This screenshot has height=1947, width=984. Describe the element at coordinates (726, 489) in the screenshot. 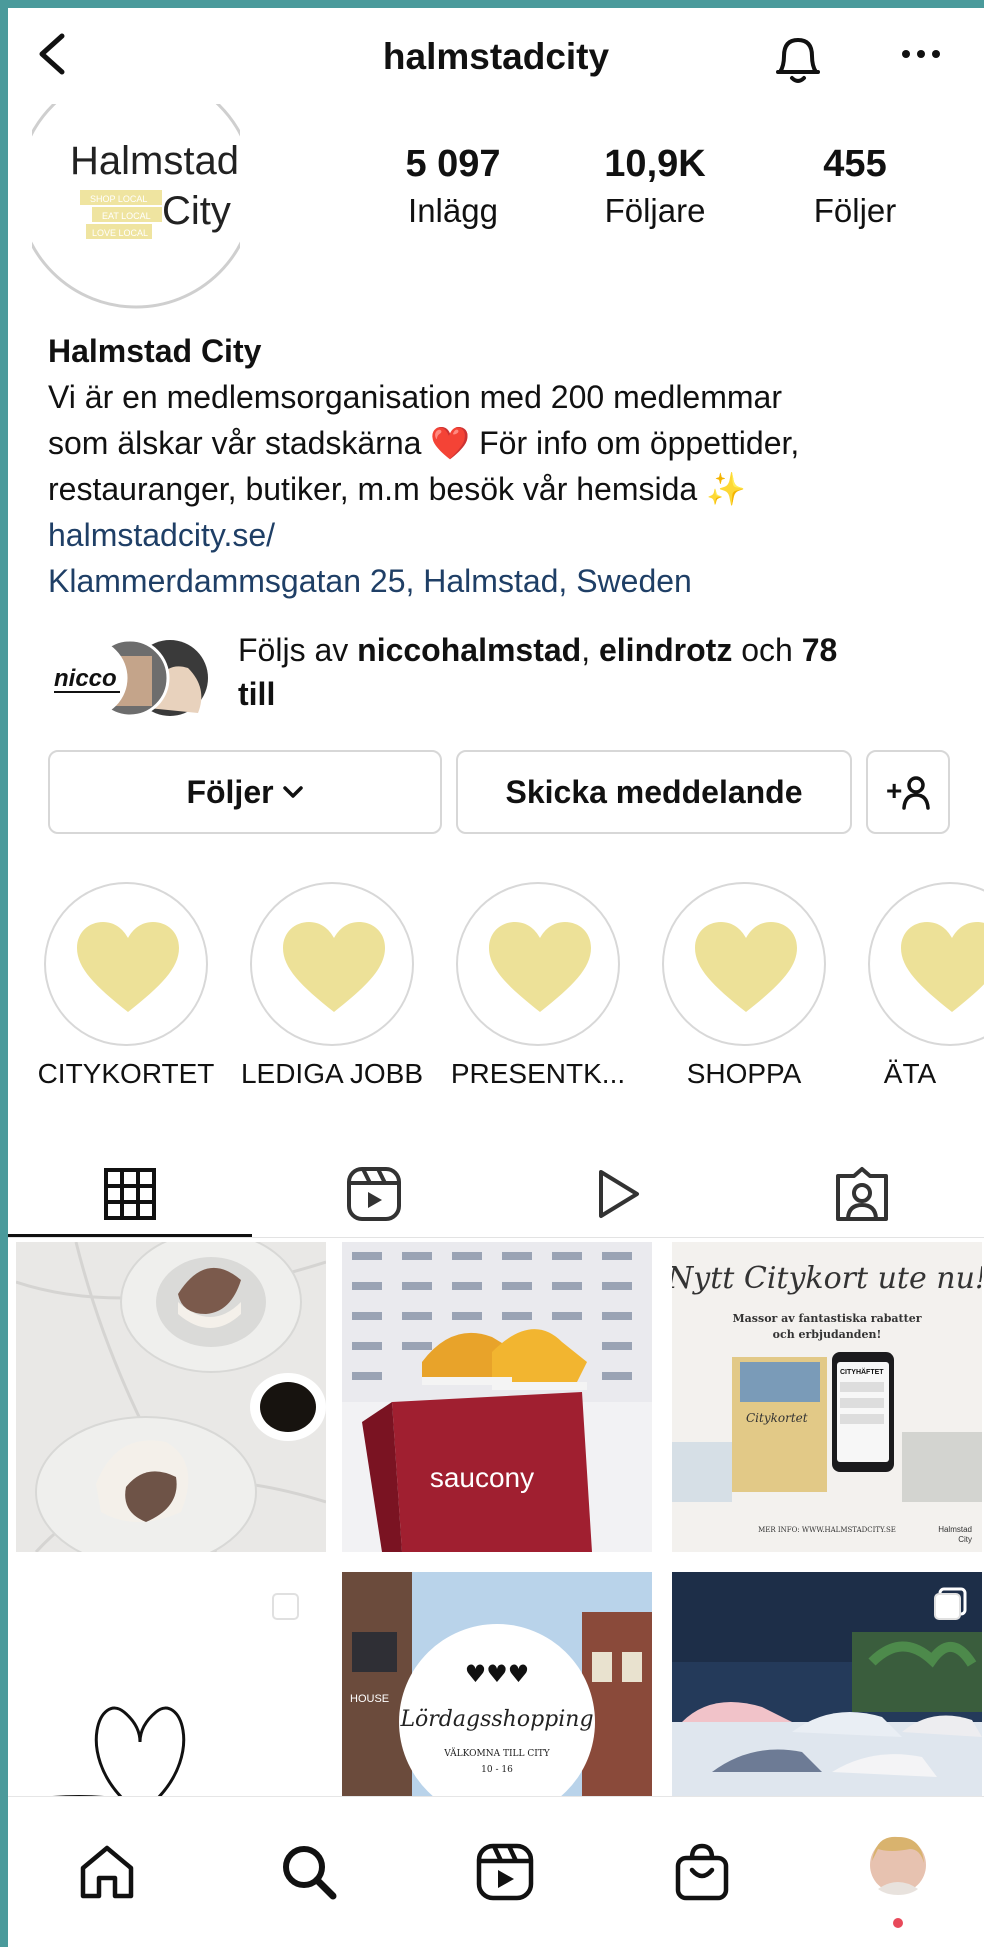

I see `sparkles-emoji-icon: ✨` at that location.